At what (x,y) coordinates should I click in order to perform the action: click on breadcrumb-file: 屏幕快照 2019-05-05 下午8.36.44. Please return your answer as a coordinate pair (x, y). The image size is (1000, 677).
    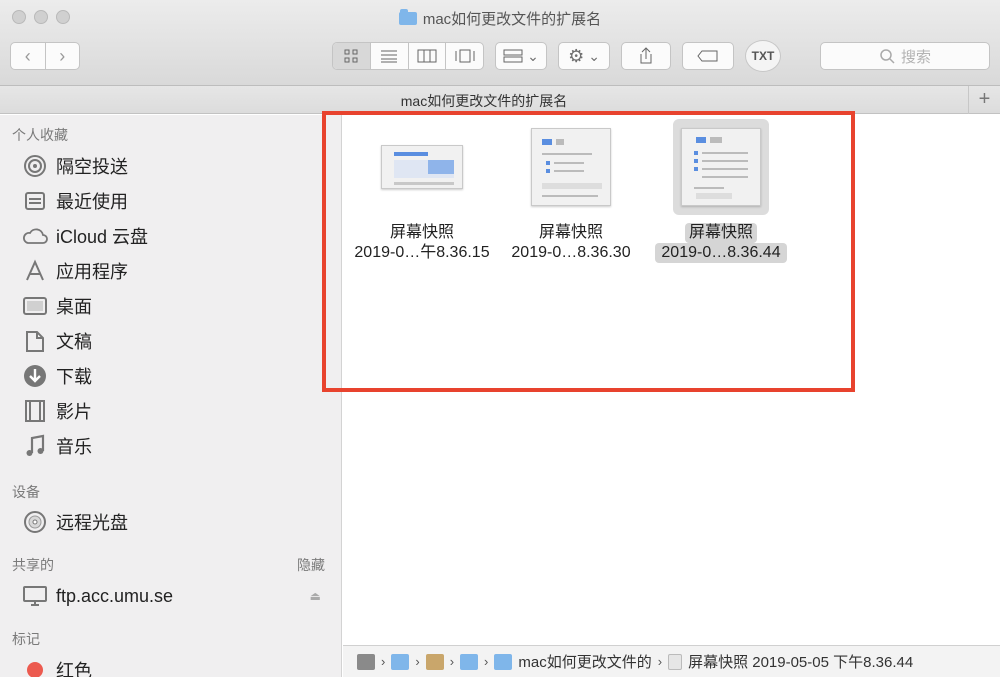
    Looking at the image, I should click on (800, 661).